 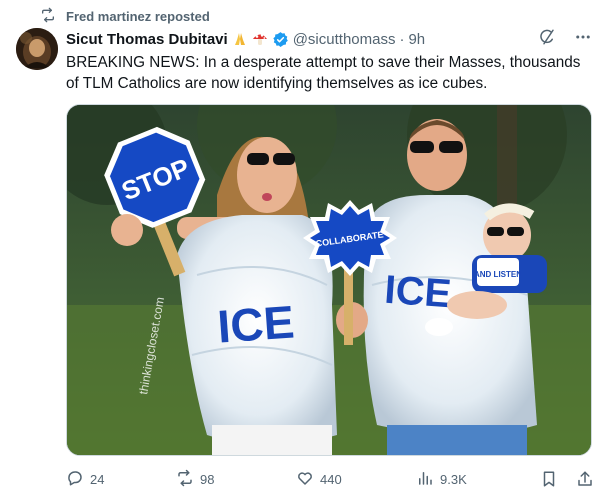 What do you see at coordinates (305, 479) in the screenshot?
I see `heart-icon` at bounding box center [305, 479].